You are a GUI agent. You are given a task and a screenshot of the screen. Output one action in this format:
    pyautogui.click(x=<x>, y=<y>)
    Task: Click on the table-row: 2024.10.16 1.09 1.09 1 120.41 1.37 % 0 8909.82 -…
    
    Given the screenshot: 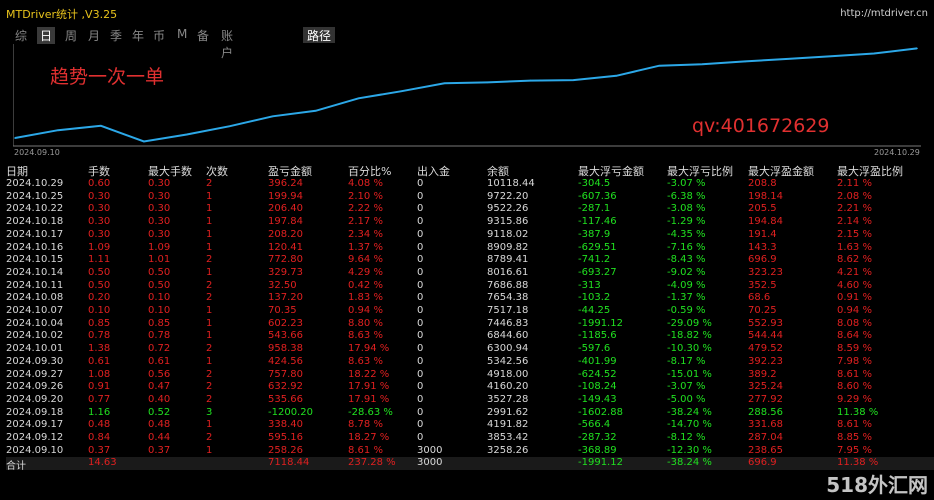 What is the action you would take?
    pyautogui.click(x=470, y=248)
    